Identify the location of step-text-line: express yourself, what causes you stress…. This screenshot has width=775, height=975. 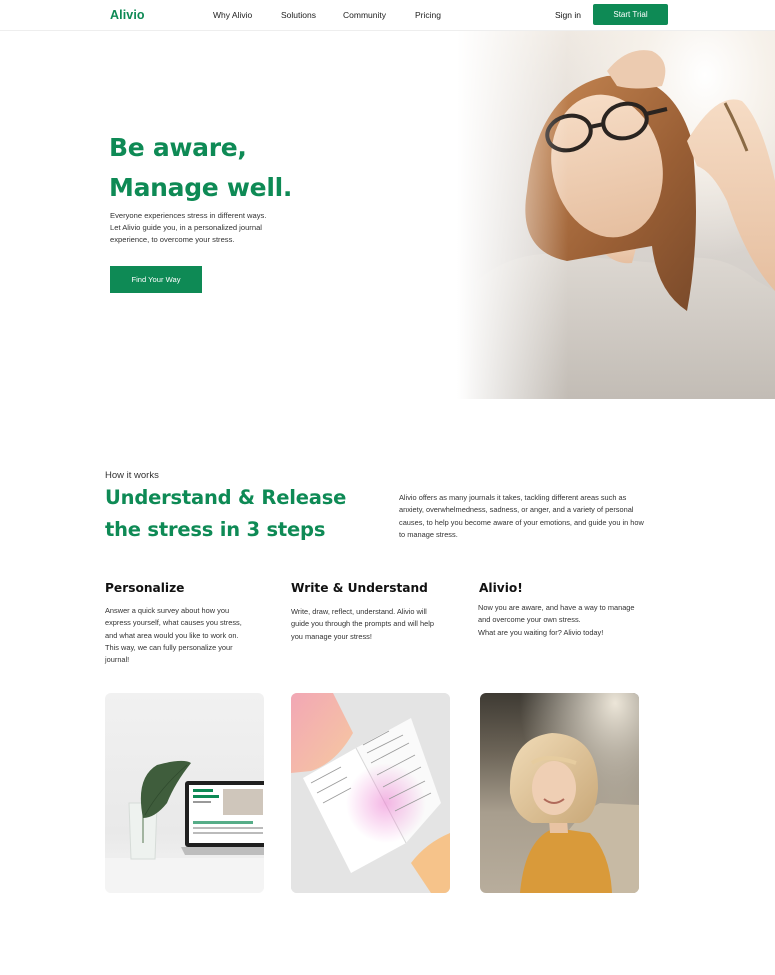
(173, 623).